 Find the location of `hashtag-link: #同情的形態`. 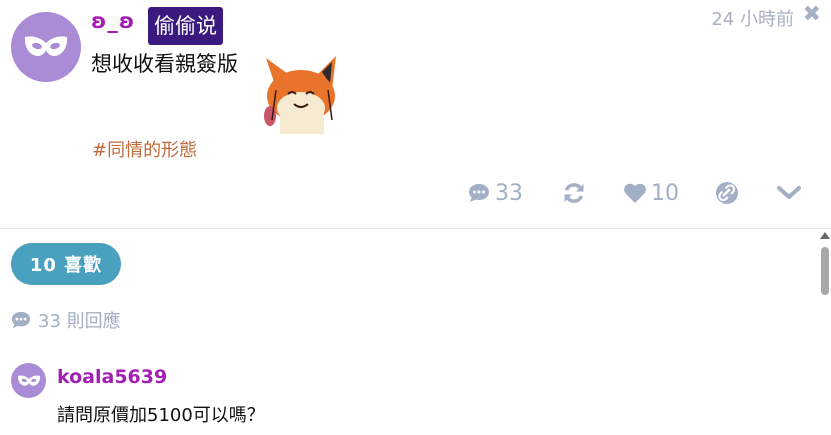

hashtag-link: #同情的形態 is located at coordinates (144, 149).